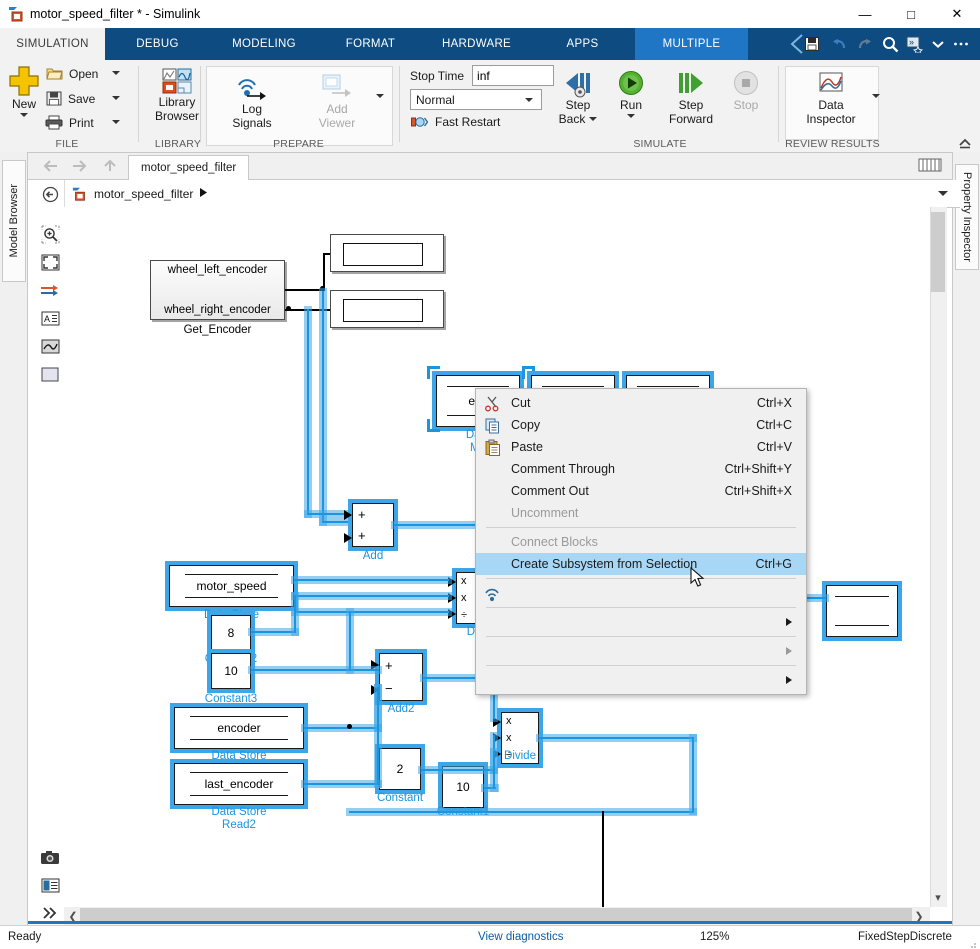  Describe the element at coordinates (938, 557) in the screenshot. I see `vertical-scrollbar` at that location.